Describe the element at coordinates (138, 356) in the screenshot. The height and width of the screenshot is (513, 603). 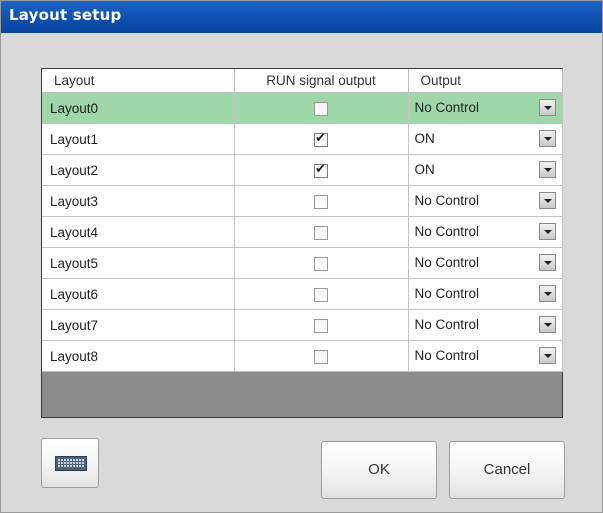
I see `layout-name-cell: Layout8` at that location.